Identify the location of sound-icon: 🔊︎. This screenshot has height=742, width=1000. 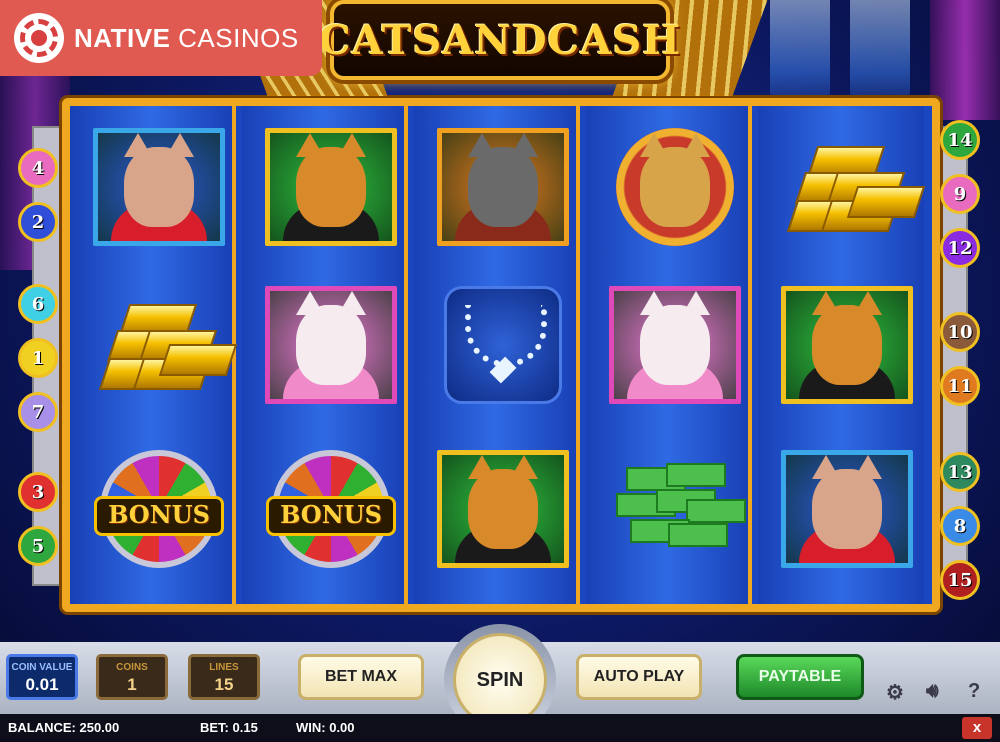
(932, 691).